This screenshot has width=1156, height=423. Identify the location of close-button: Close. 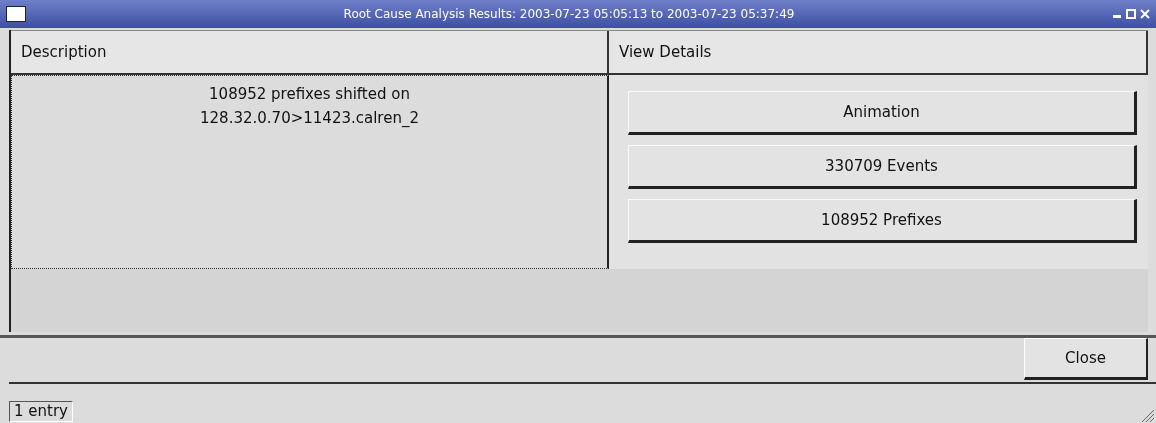
(1086, 359).